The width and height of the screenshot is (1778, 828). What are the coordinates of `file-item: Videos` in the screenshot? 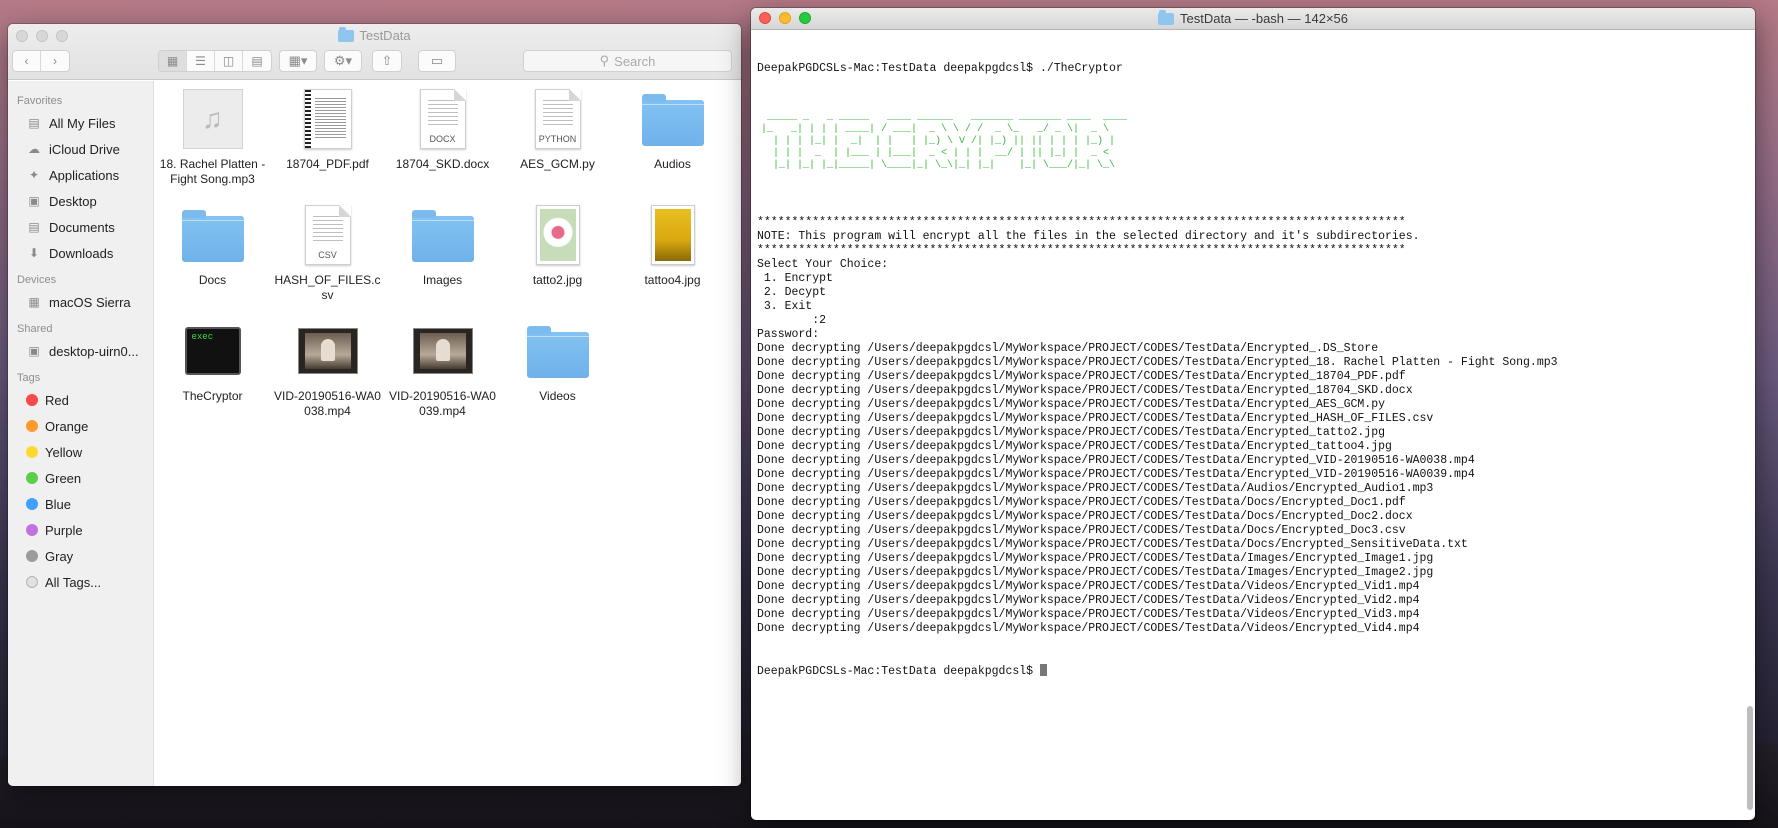 It's located at (557, 377).